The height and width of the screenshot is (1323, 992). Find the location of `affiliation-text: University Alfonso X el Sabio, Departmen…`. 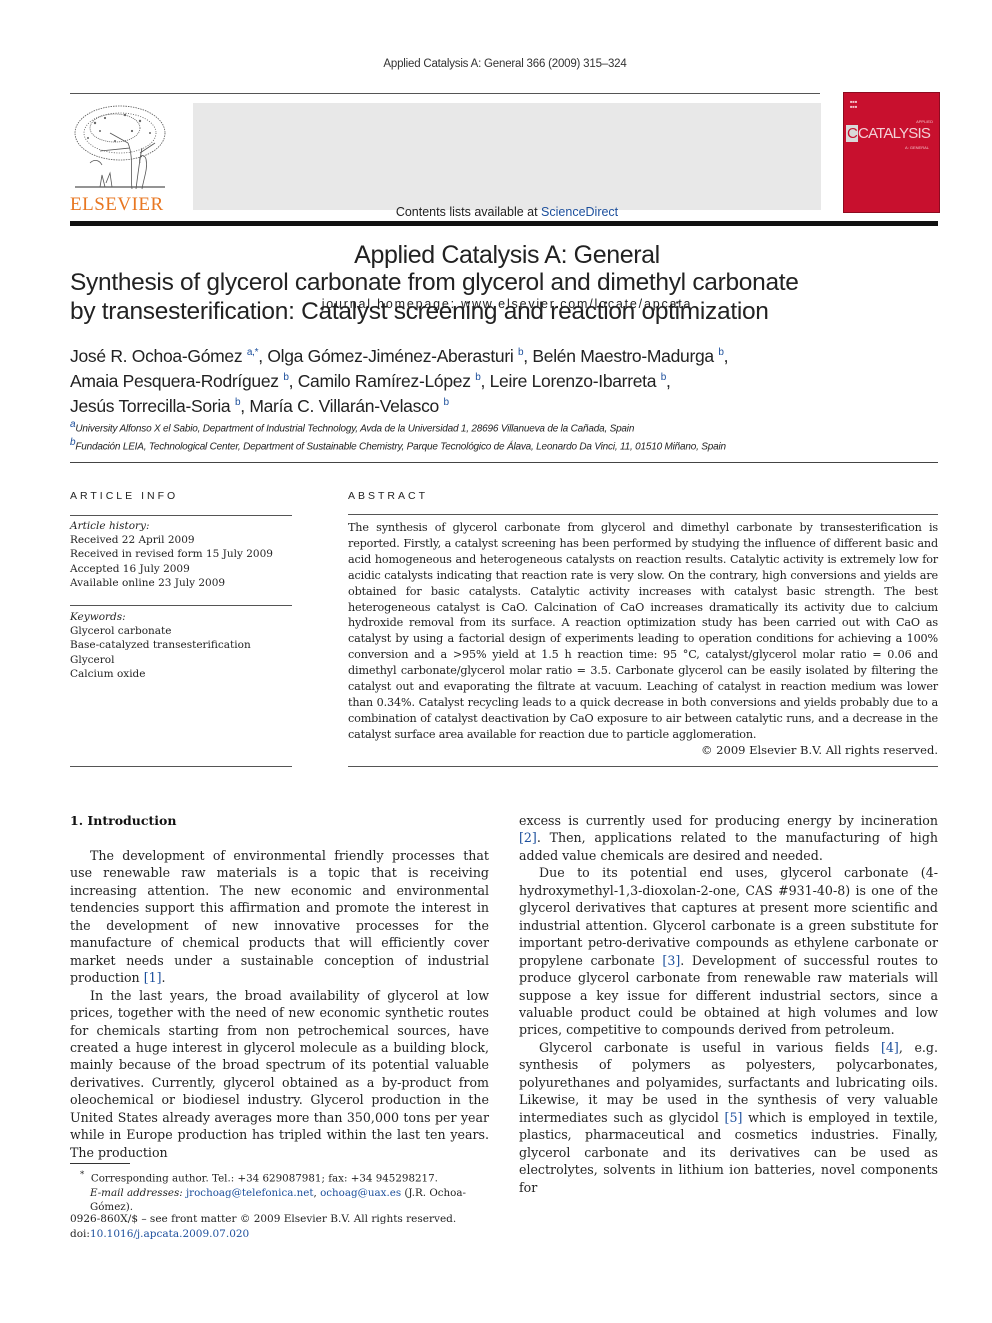

affiliation-text: University Alfonso X el Sabio, Departmen… is located at coordinates (355, 429).